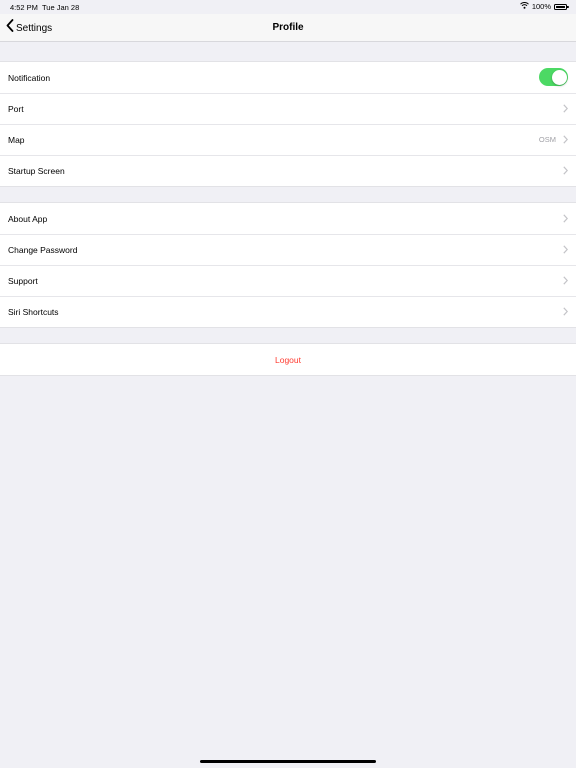 Image resolution: width=576 pixels, height=768 pixels. What do you see at coordinates (36, 170) in the screenshot?
I see `startup-screen-label: Startup Screen` at bounding box center [36, 170].